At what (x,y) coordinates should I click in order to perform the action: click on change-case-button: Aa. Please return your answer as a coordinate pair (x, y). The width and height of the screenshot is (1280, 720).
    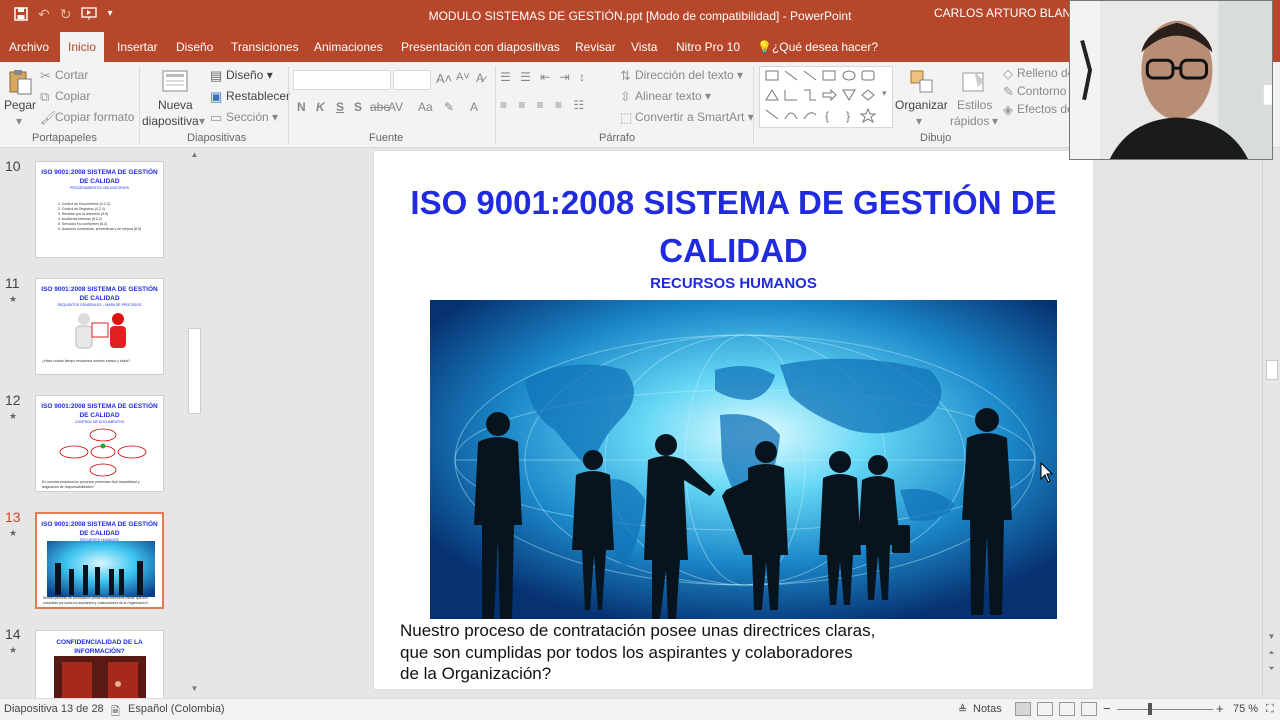
    Looking at the image, I should click on (425, 107).